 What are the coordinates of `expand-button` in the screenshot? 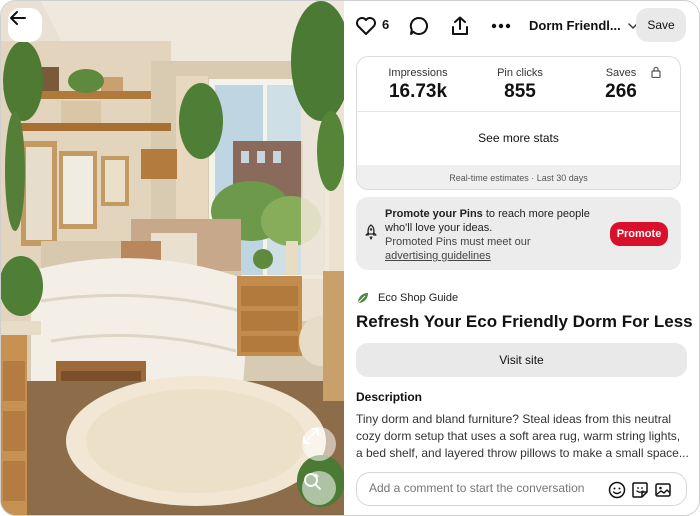 It's located at (319, 444).